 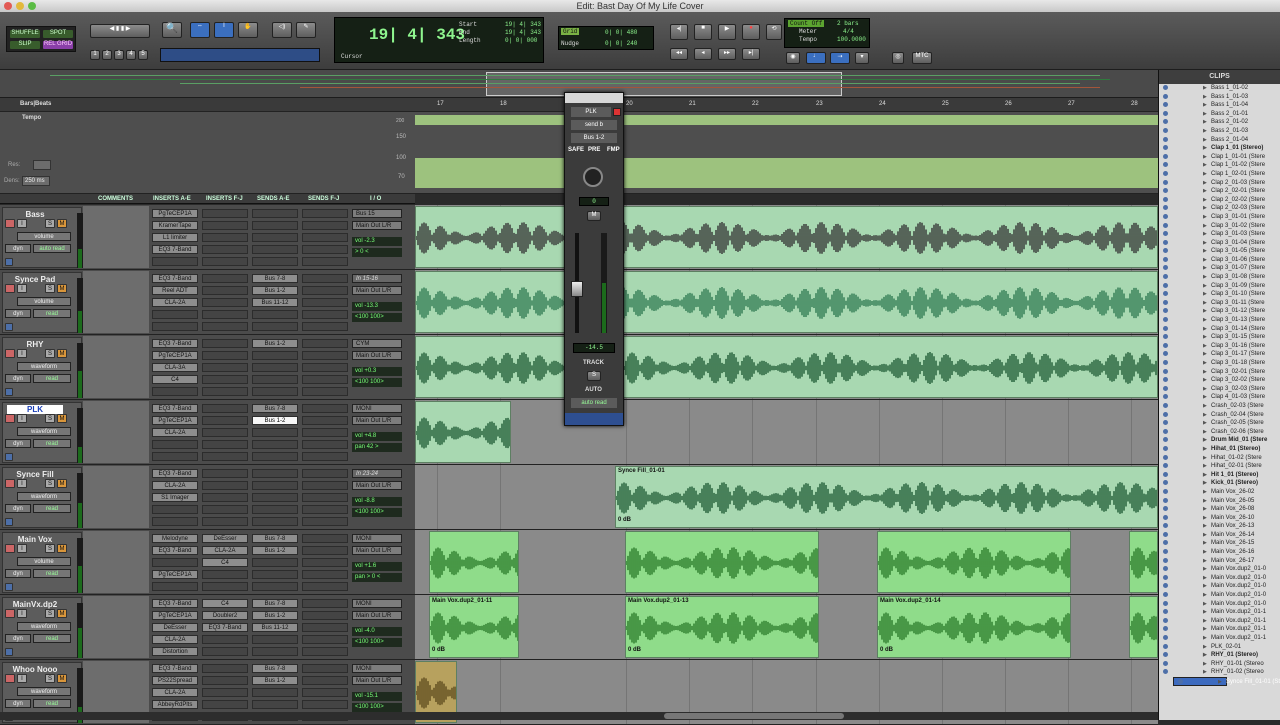 I want to click on zoomer-tool-icon: 🔍, so click(x=172, y=30).